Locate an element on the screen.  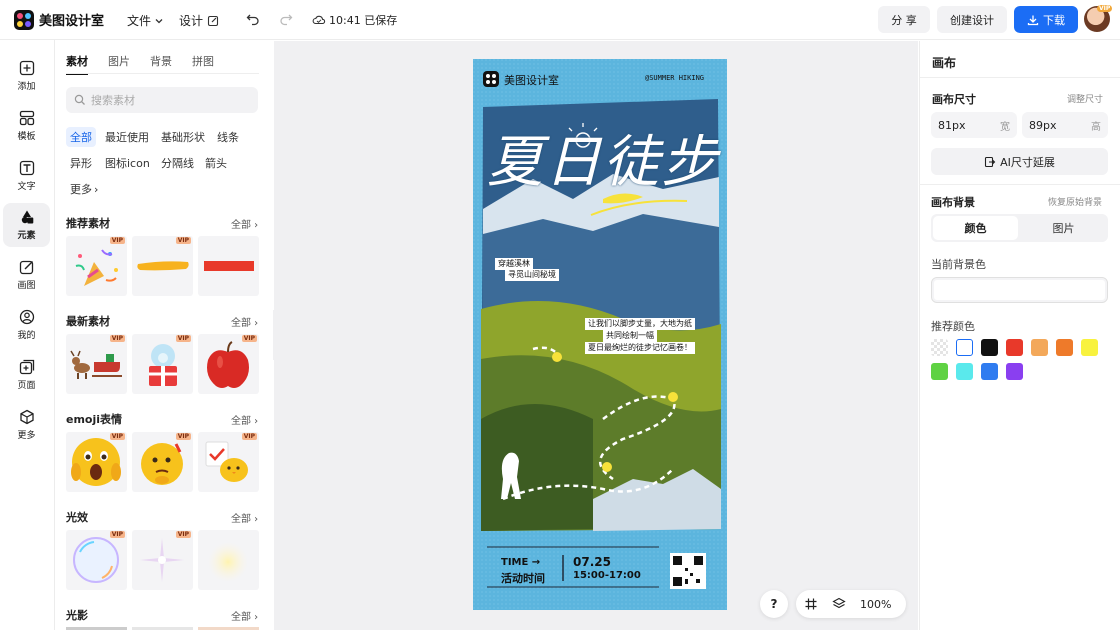
width-field: 81px 宽 is located at coordinates (974, 125).